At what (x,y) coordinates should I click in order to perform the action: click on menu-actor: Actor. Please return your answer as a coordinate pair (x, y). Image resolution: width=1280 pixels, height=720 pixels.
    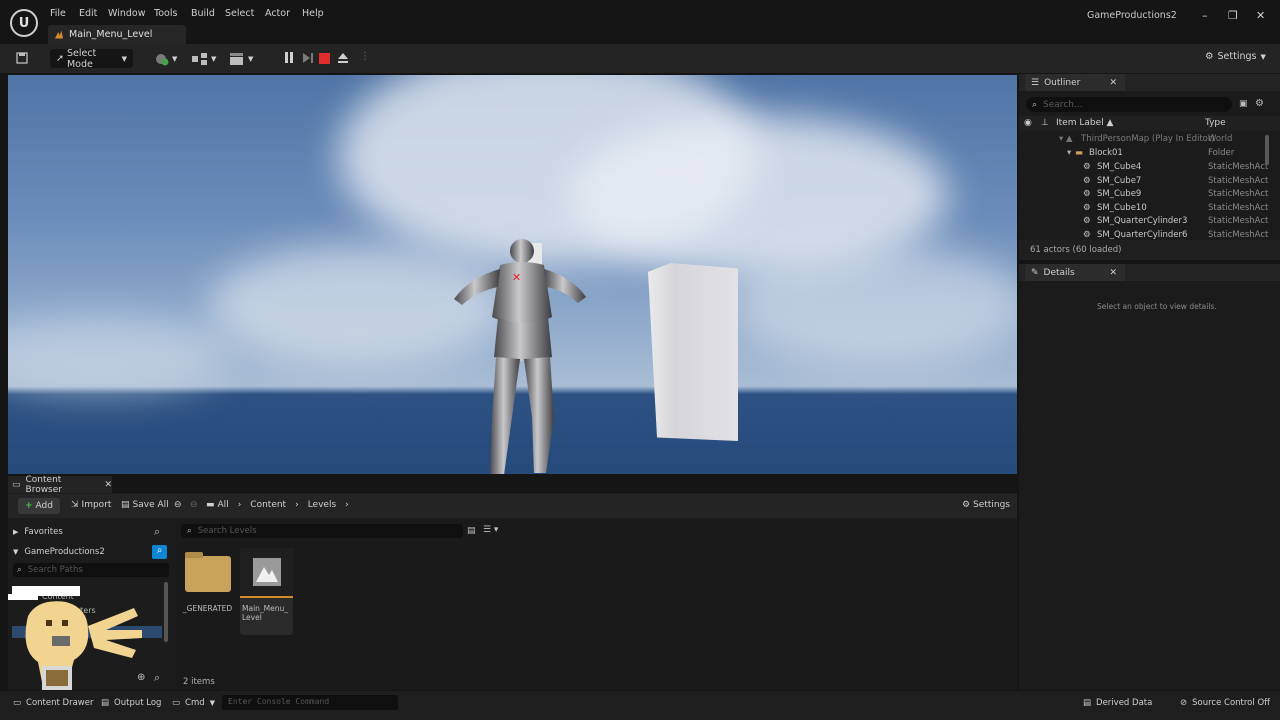
    Looking at the image, I should click on (277, 13).